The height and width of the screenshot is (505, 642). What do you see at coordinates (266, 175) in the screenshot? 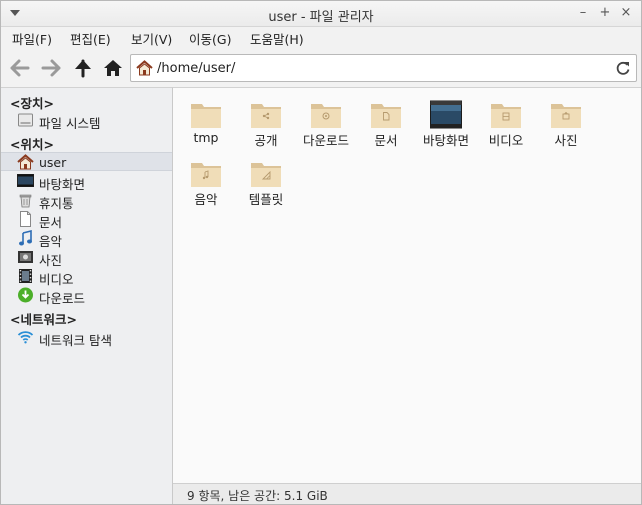
I see `folder-templates-icon` at bounding box center [266, 175].